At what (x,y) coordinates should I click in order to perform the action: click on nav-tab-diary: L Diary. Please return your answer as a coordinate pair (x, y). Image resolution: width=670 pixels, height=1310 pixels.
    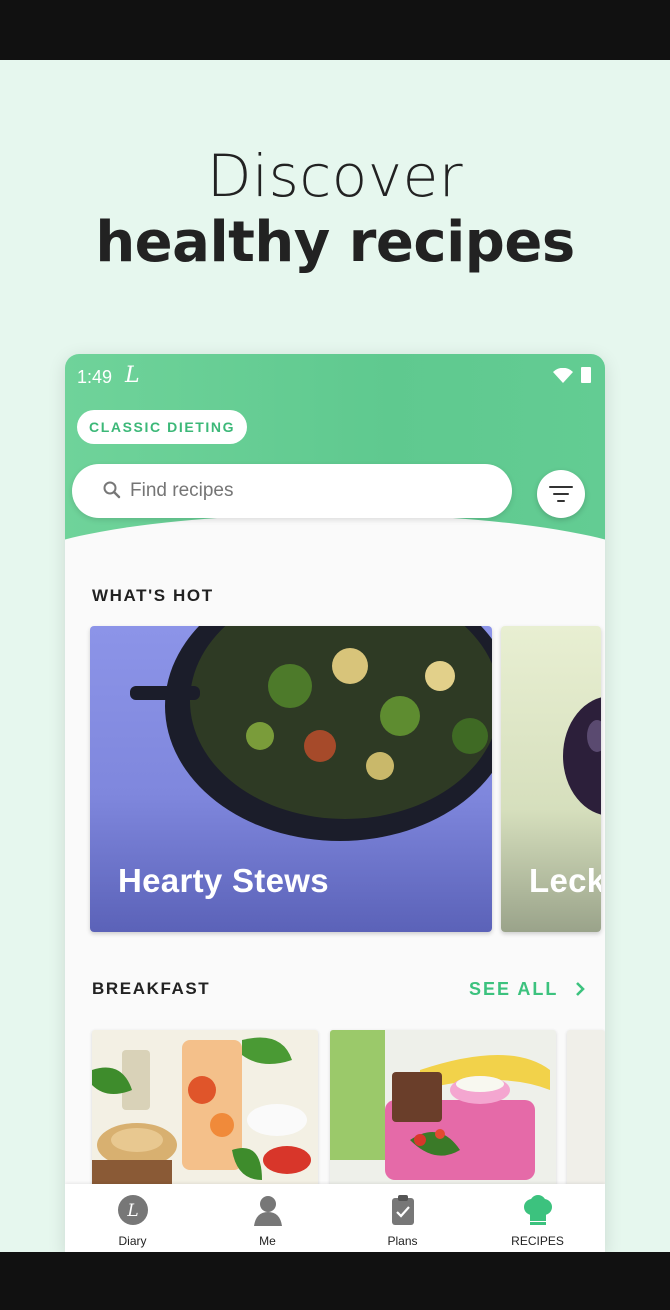
    Looking at the image, I should click on (132, 1218).